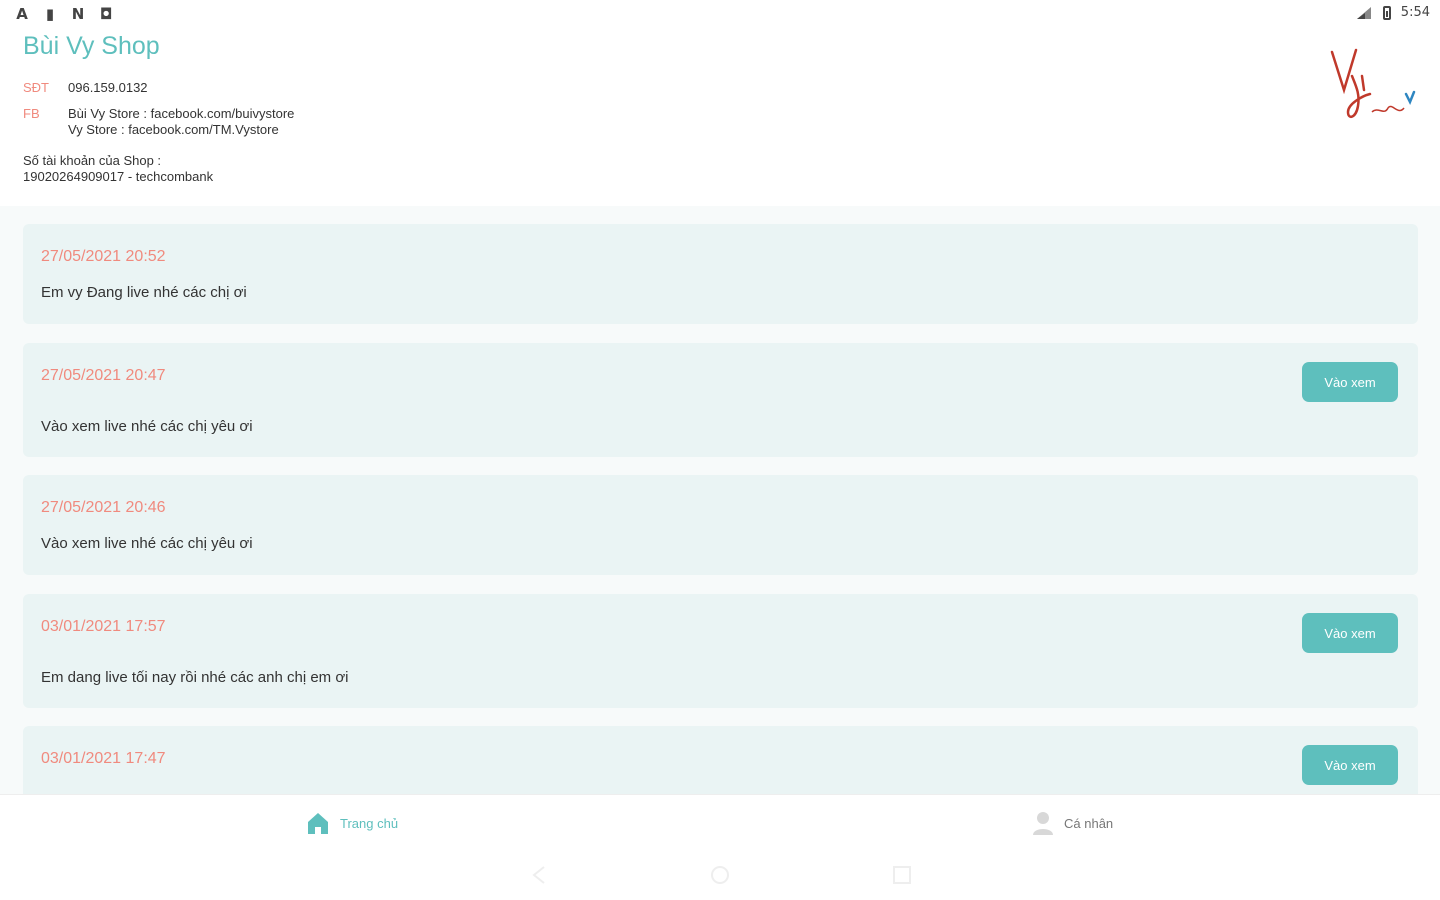 The width and height of the screenshot is (1440, 900). I want to click on notification-icon-a: A, so click(22, 14).